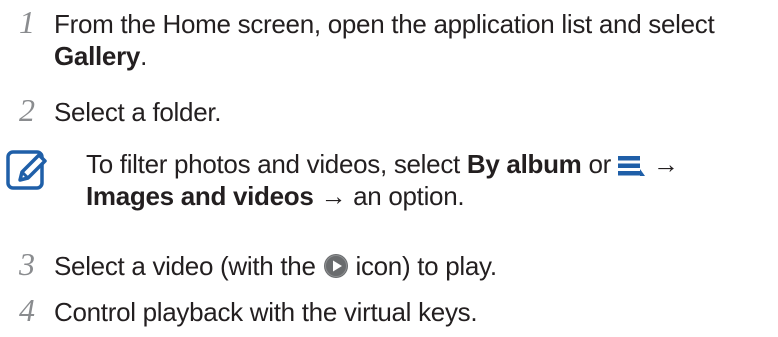 The height and width of the screenshot is (337, 778). Describe the element at coordinates (188, 266) in the screenshot. I see `step-text-part: Select a video (with the` at that location.